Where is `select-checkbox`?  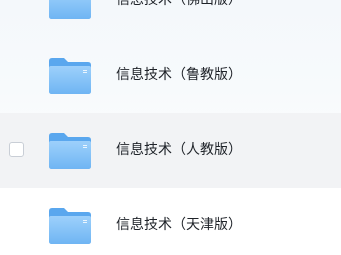
select-checkbox is located at coordinates (16, 149).